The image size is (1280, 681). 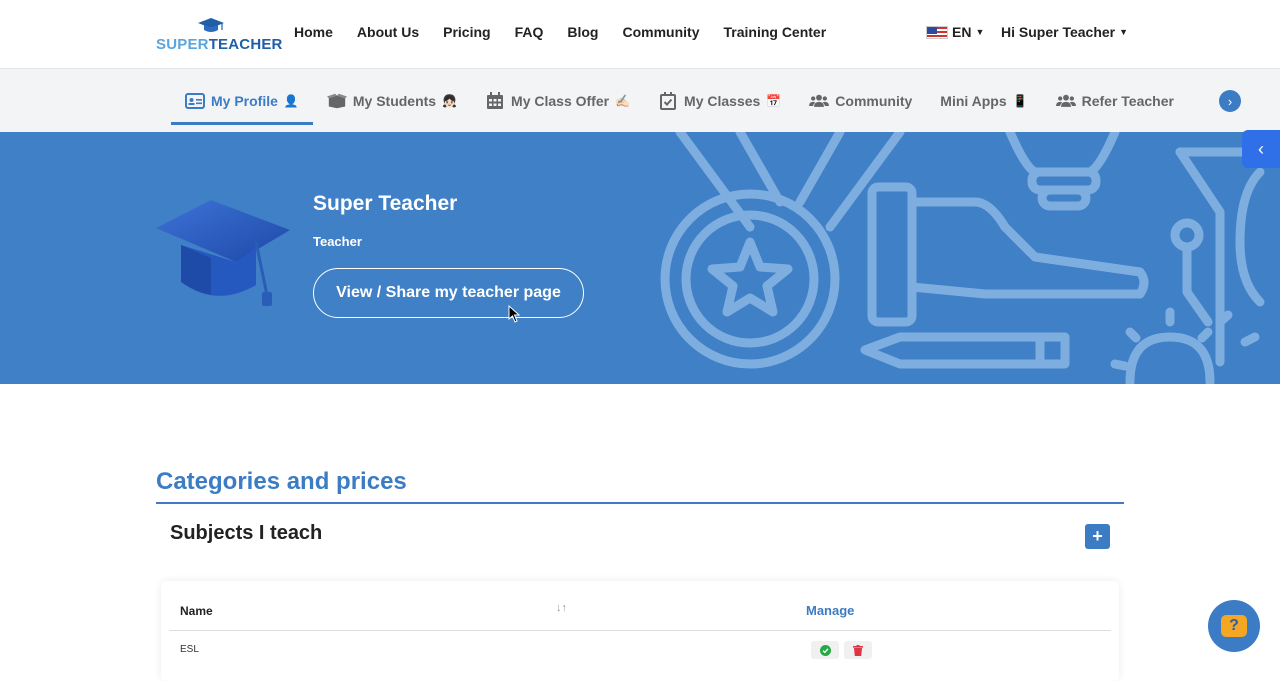 I want to click on tab-label: My Class Offer, so click(x=560, y=100).